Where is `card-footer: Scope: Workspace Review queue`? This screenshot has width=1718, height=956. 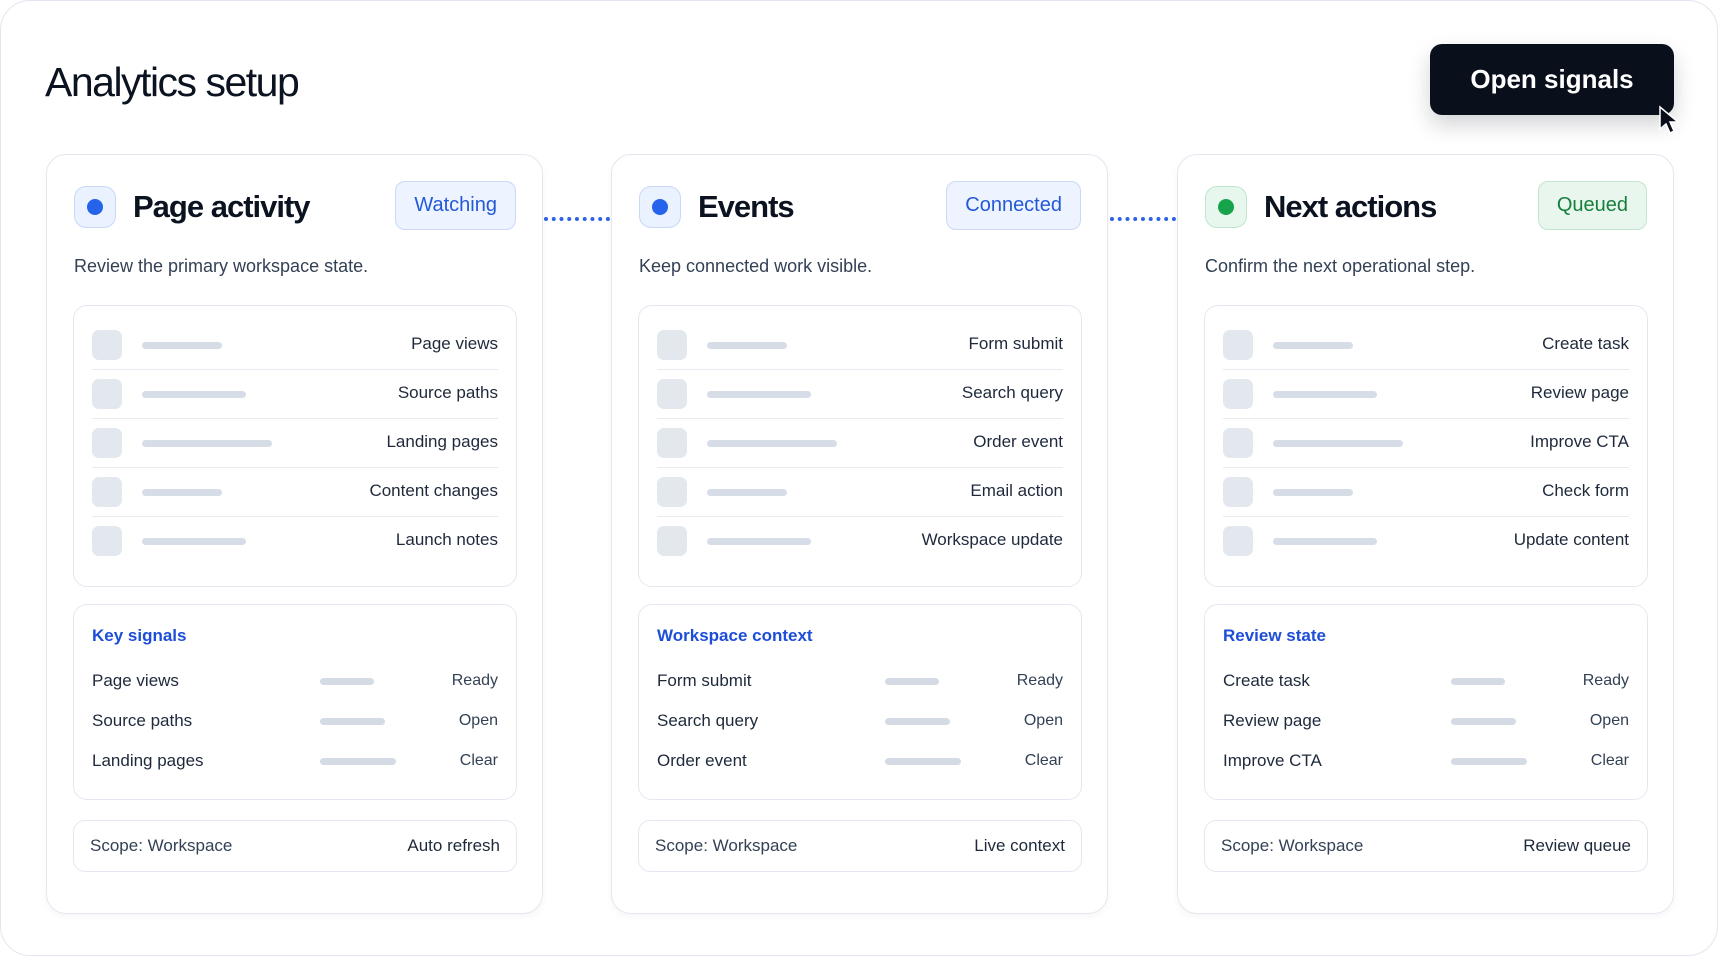 card-footer: Scope: Workspace Review queue is located at coordinates (1426, 846).